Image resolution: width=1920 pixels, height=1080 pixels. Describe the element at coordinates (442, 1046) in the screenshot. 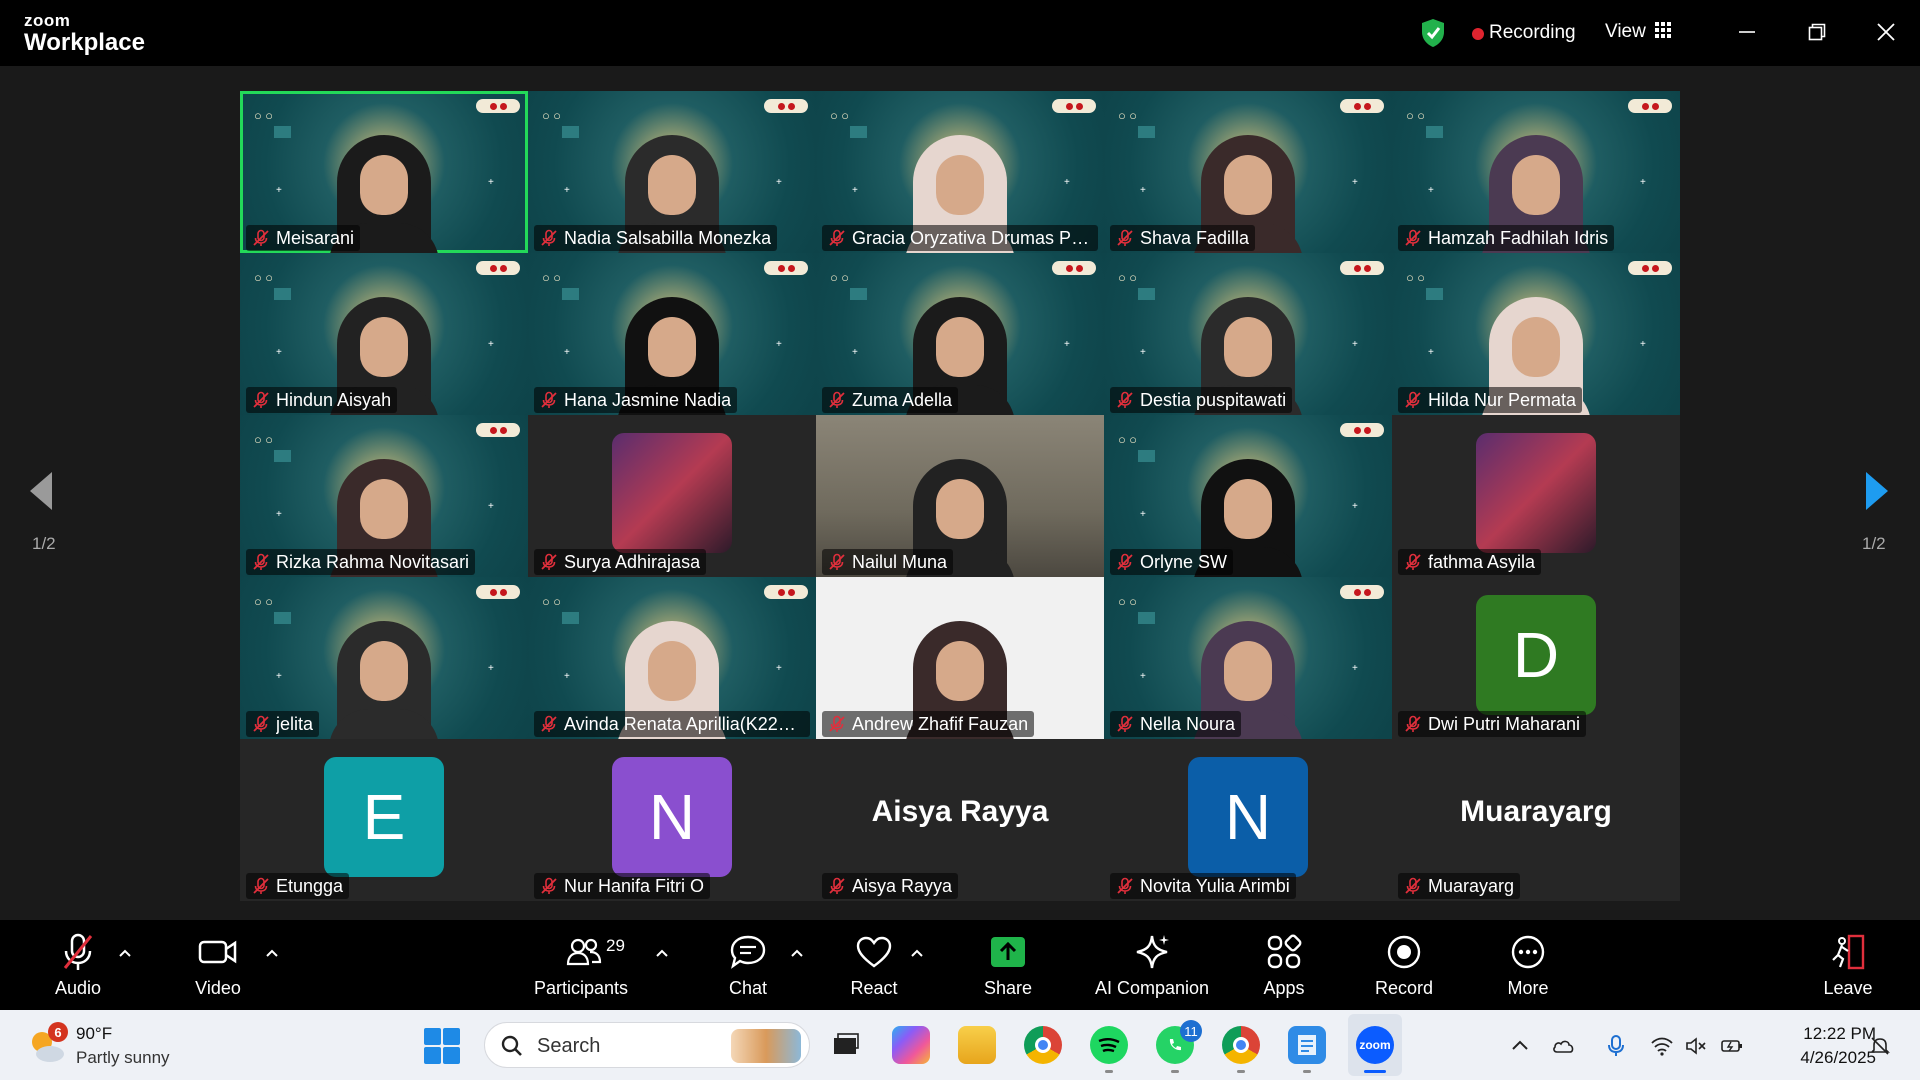

I see `windows-start-button` at that location.